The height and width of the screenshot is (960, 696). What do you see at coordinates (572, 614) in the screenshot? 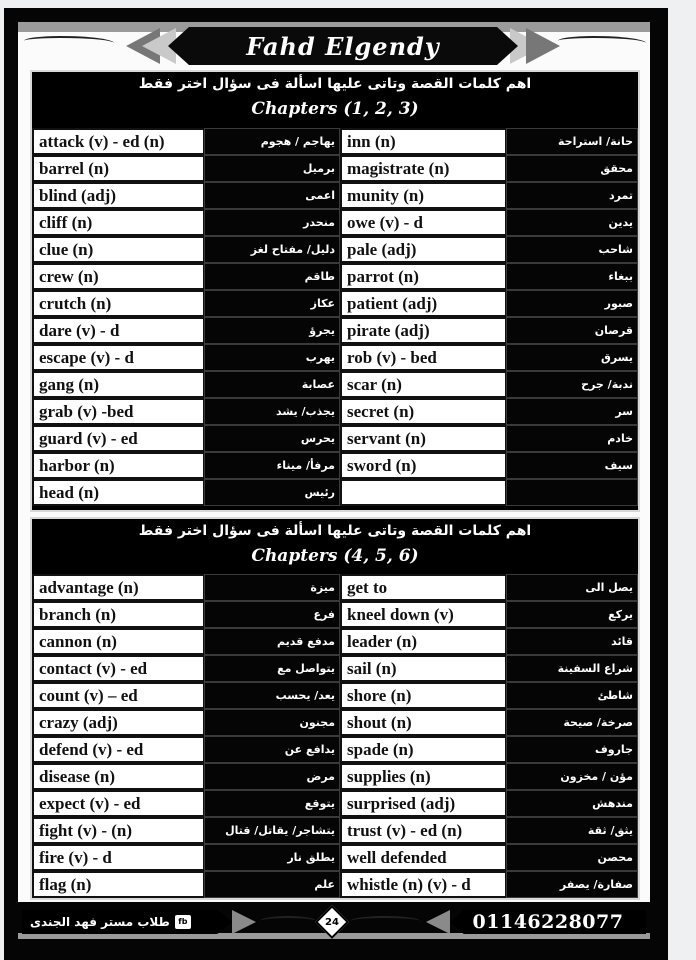
I see `arabic-meaning: يركع` at bounding box center [572, 614].